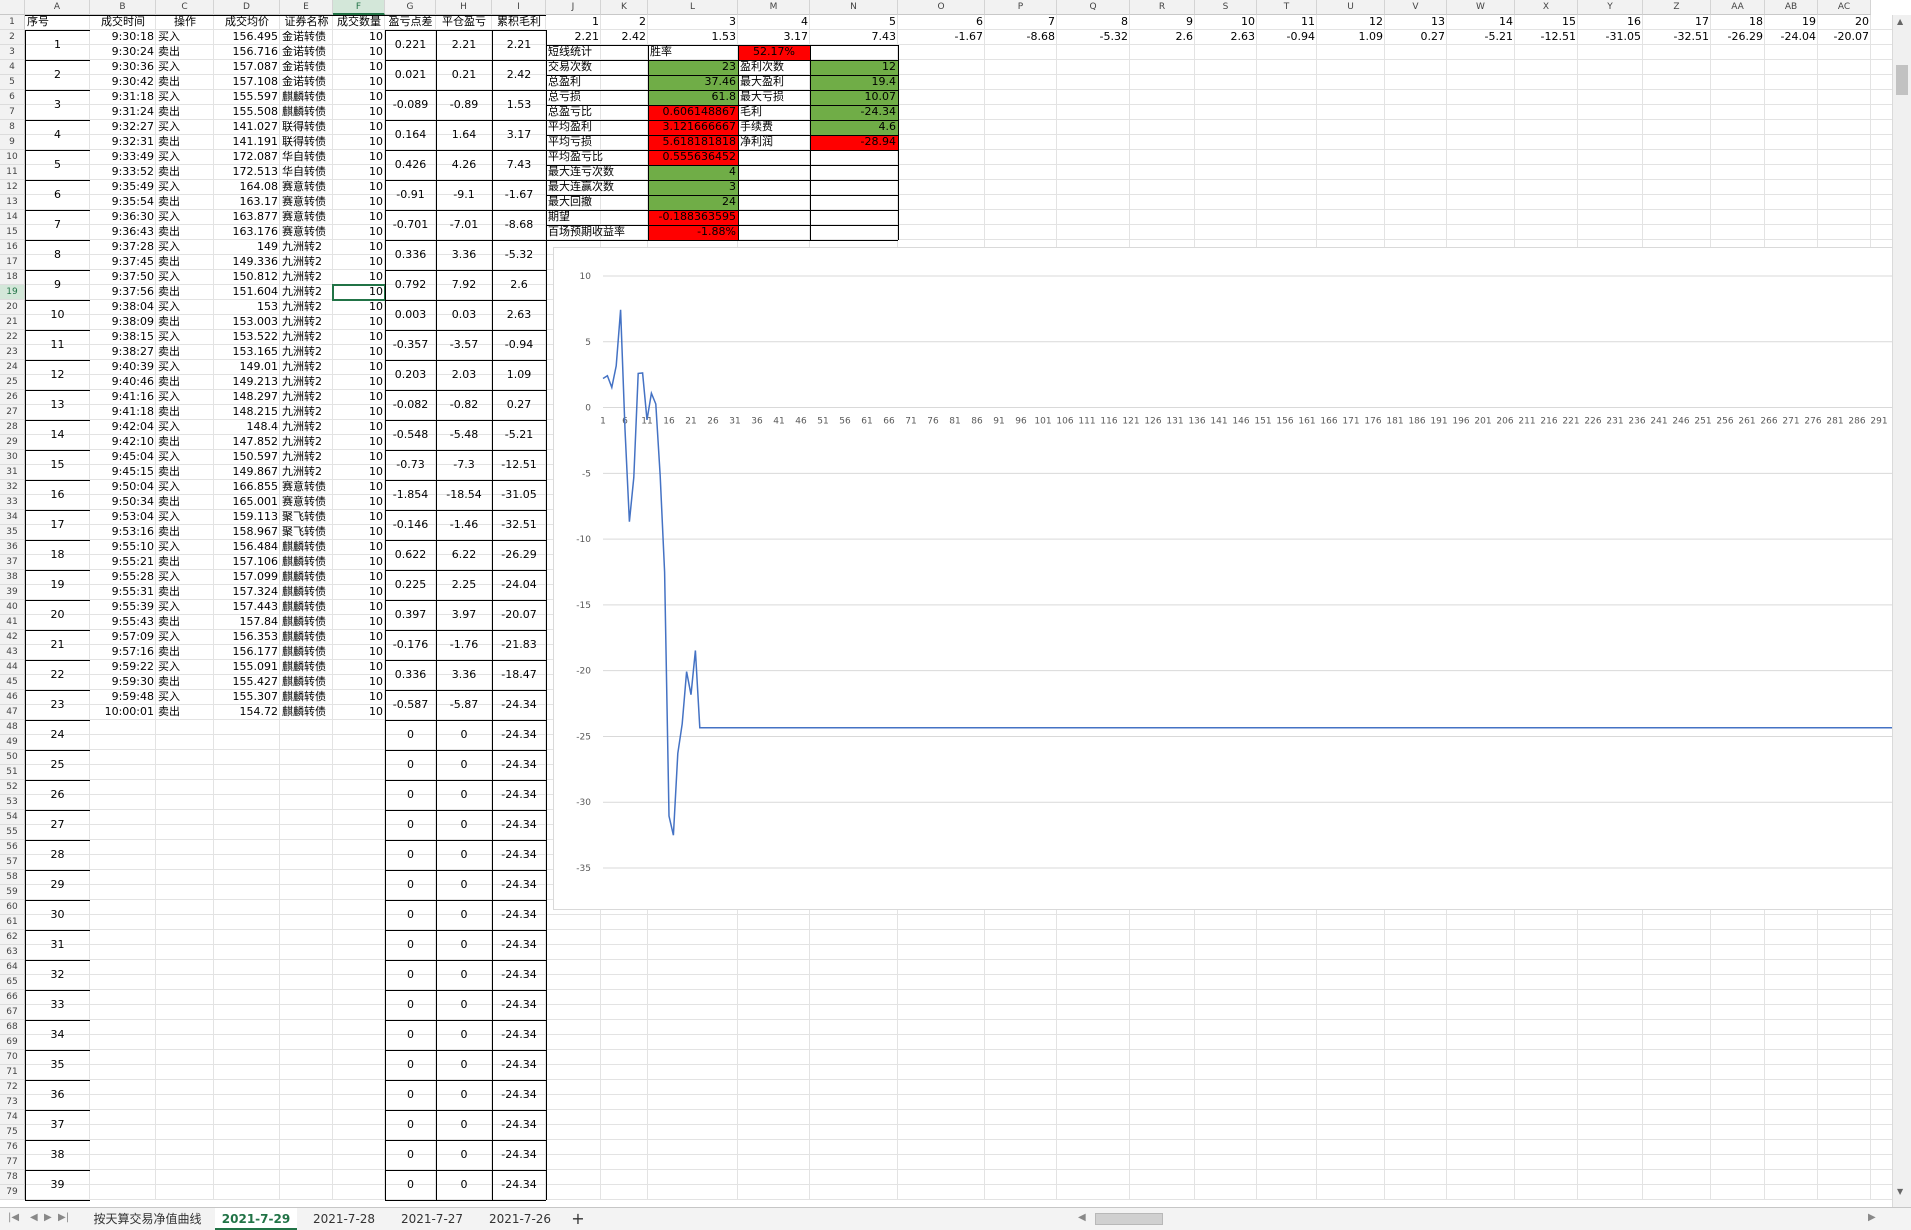  What do you see at coordinates (774, 37) in the screenshot?
I see `row2-value-cell: 3.17` at bounding box center [774, 37].